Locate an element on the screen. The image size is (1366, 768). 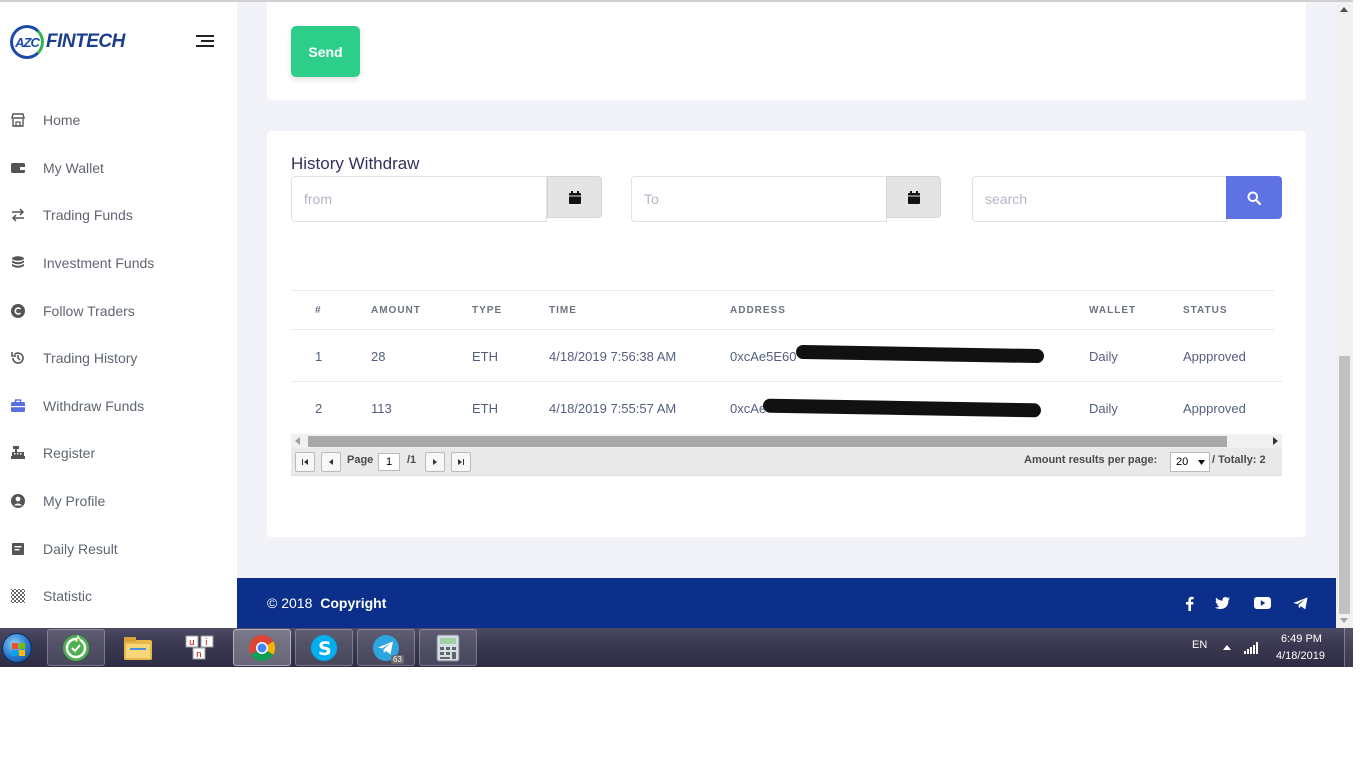
taskbar-unikey: uin is located at coordinates (200, 647).